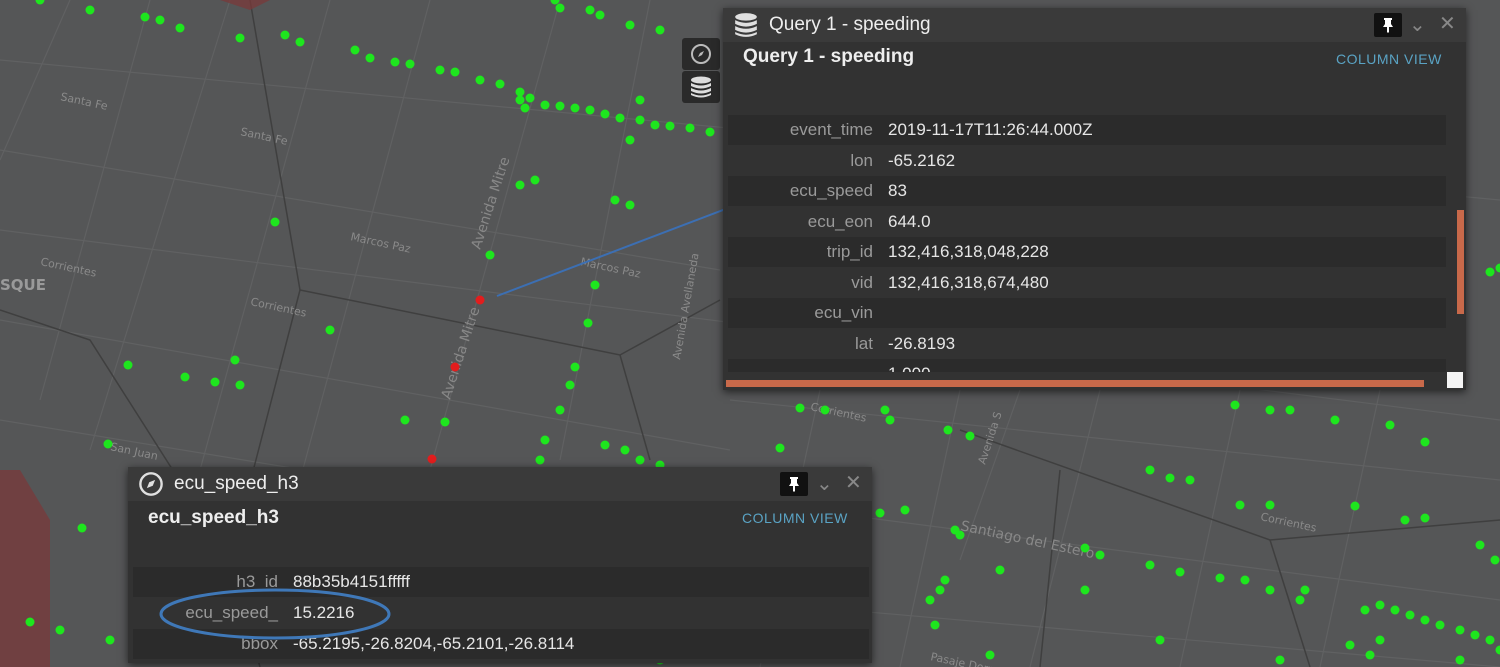 The image size is (1500, 667). Describe the element at coordinates (701, 54) in the screenshot. I see `compass-button` at that location.